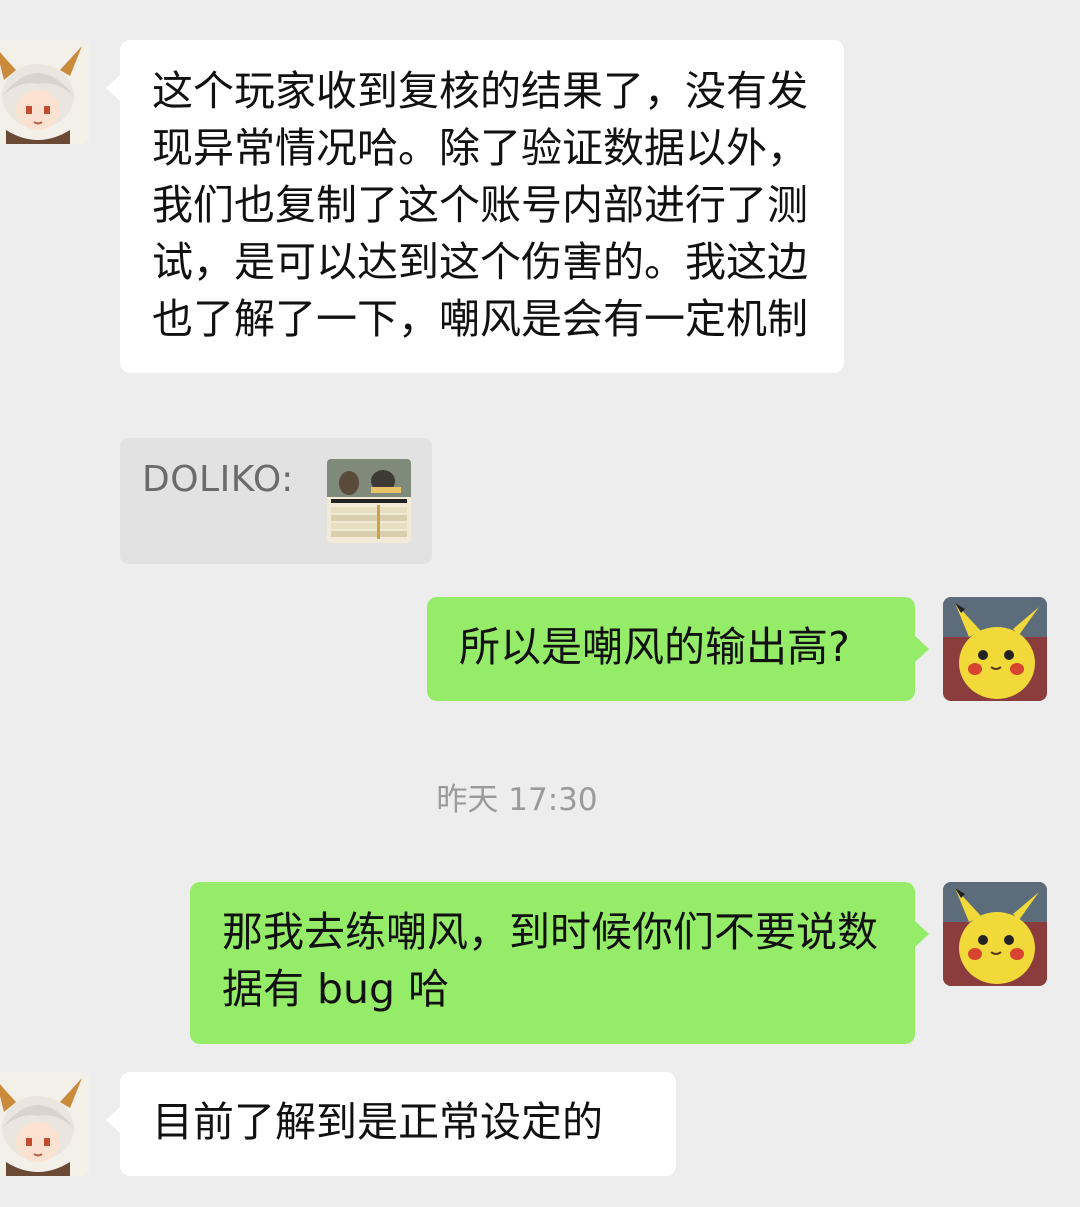 This screenshot has width=1080, height=1207. I want to click on timestamp: 昨天 17:30, so click(517, 800).